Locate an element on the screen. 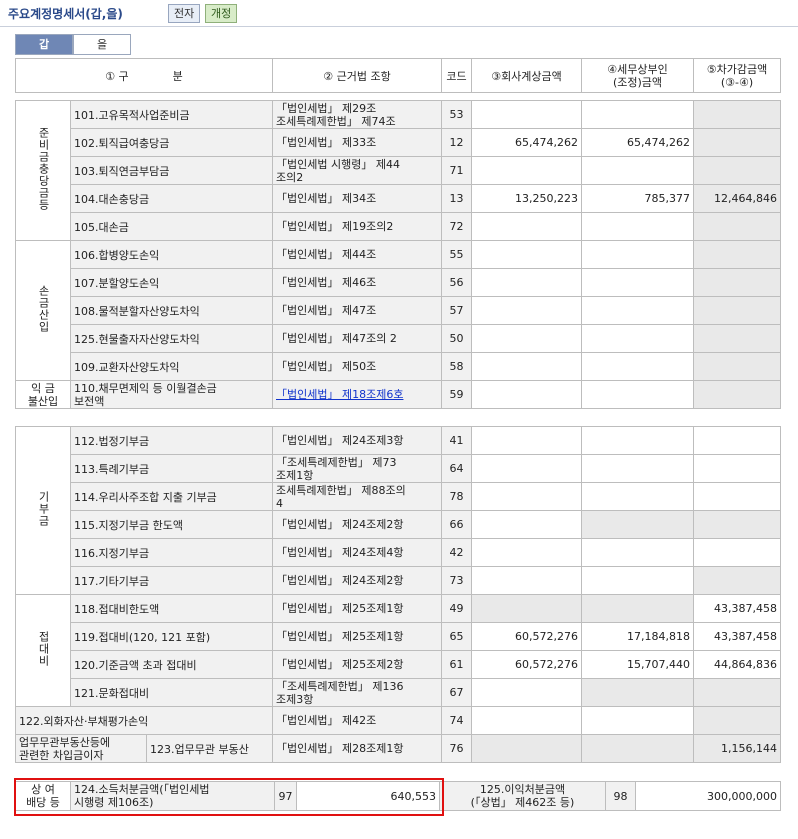  row-label-125: 125.이익처분금액 (「상법」 제462조 등) is located at coordinates (522, 796).